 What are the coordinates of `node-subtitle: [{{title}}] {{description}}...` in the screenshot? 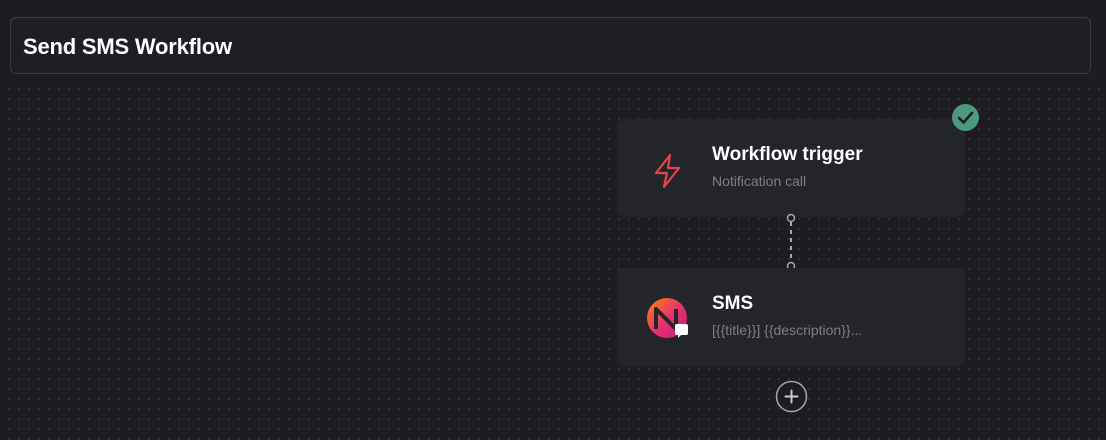 It's located at (787, 330).